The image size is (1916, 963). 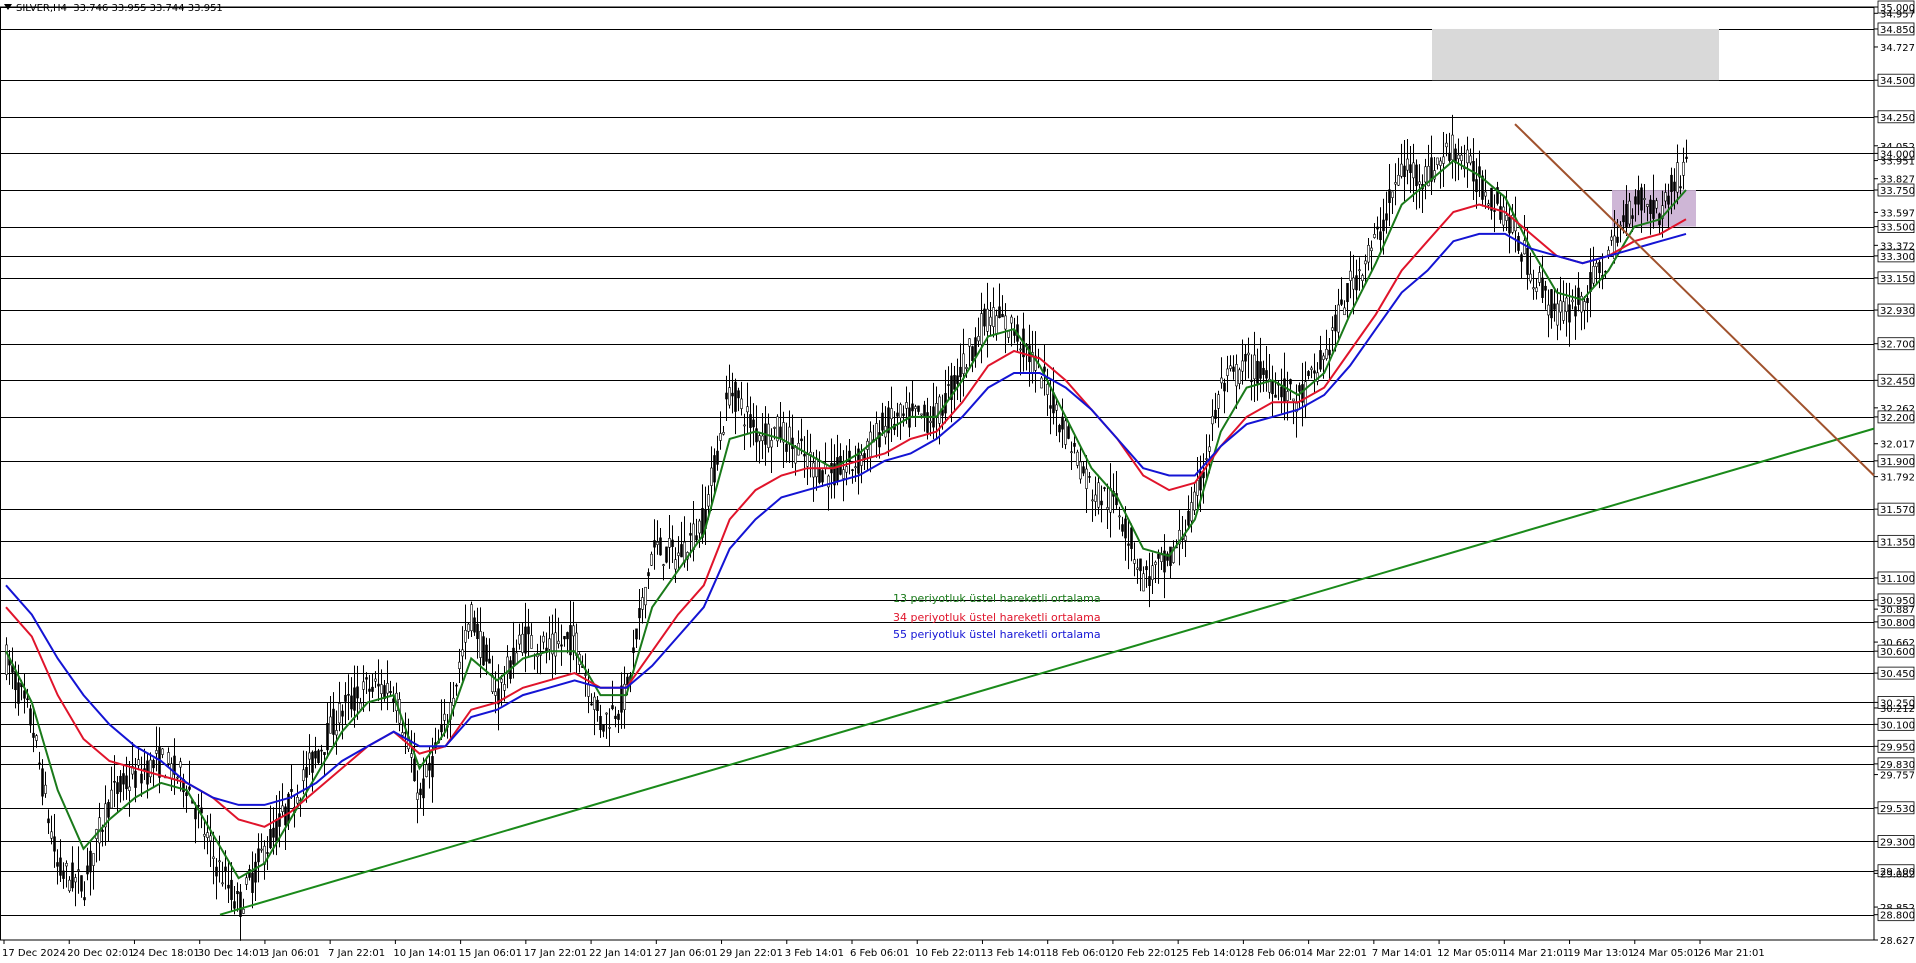 I want to click on y-tick-label: 31.792, so click(x=1897, y=478).